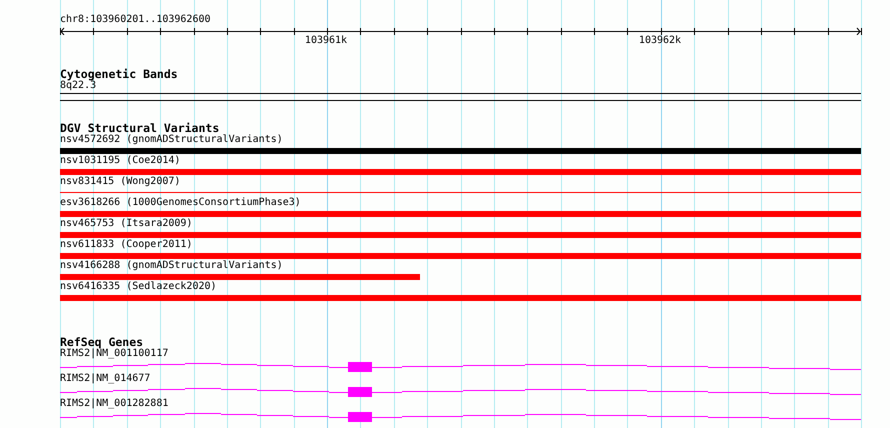 The width and height of the screenshot is (890, 428). Describe the element at coordinates (119, 74) in the screenshot. I see `track-title: Cytogenetic Bands` at that location.